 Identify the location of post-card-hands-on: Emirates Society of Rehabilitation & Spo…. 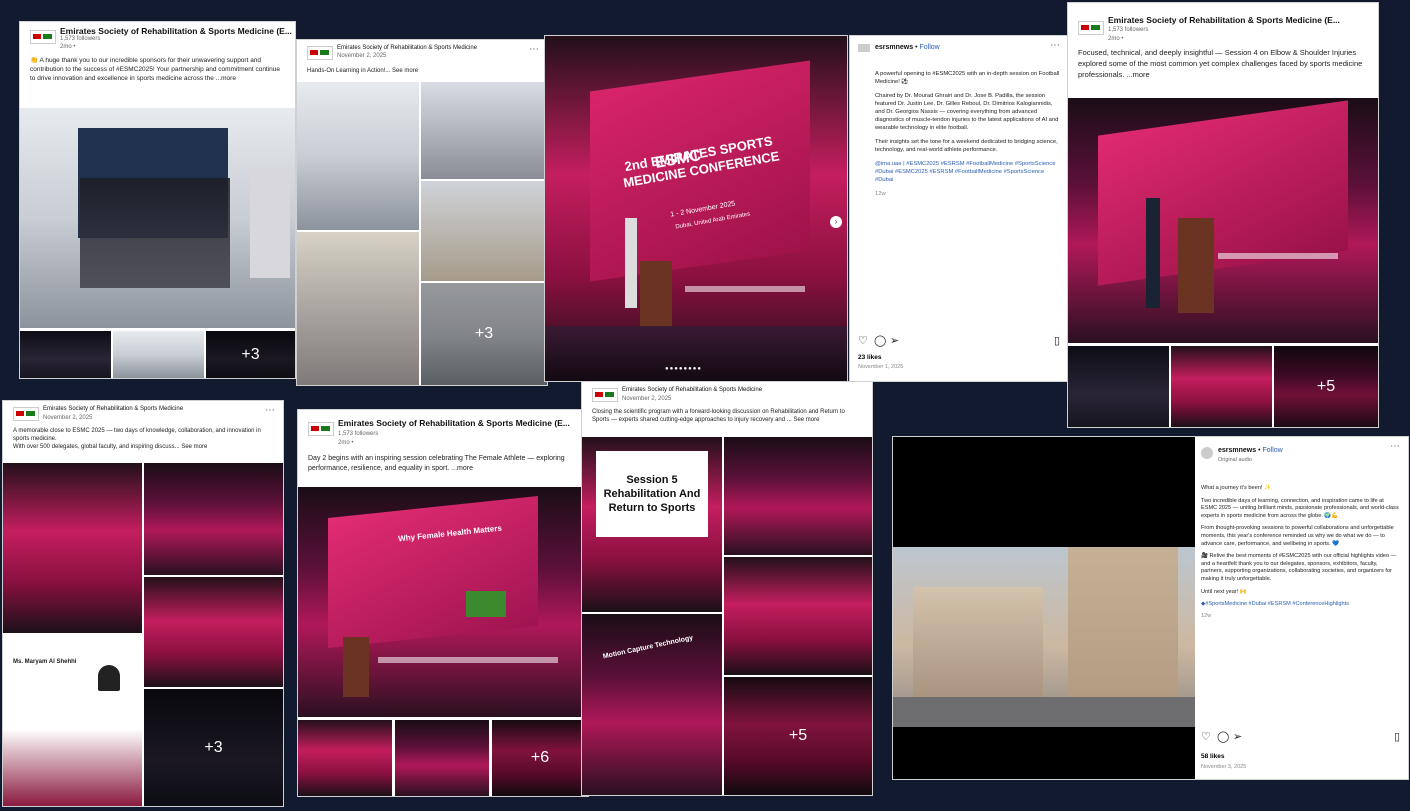
(422, 212).